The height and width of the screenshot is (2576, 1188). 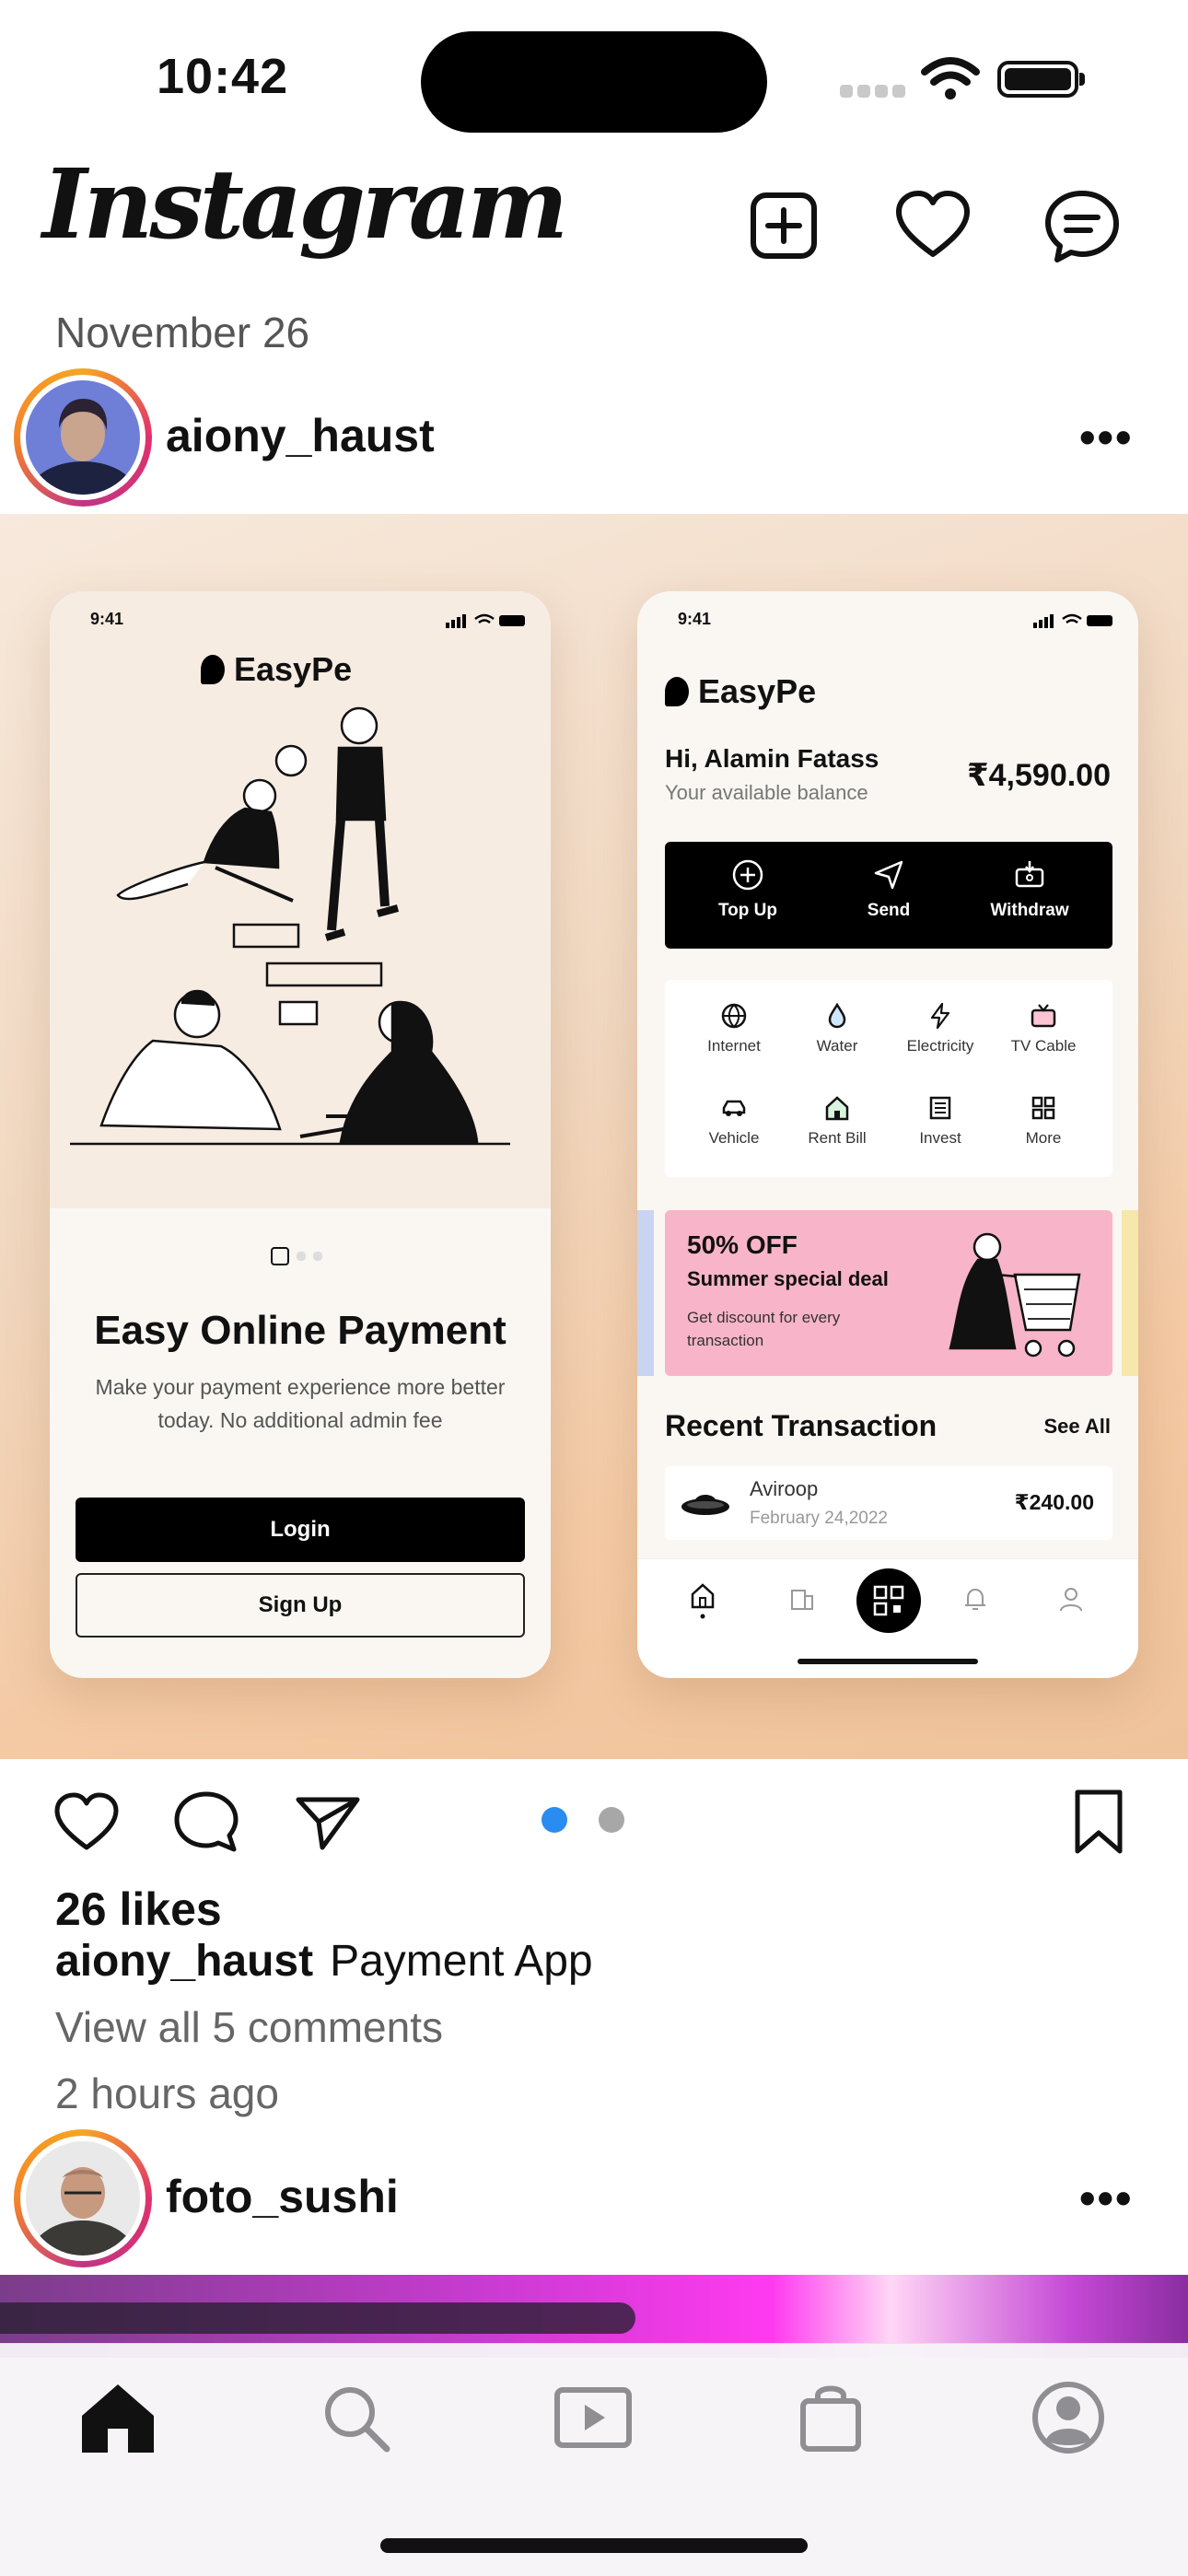 What do you see at coordinates (1015, 1295) in the screenshot?
I see `shopping-woman-illustration` at bounding box center [1015, 1295].